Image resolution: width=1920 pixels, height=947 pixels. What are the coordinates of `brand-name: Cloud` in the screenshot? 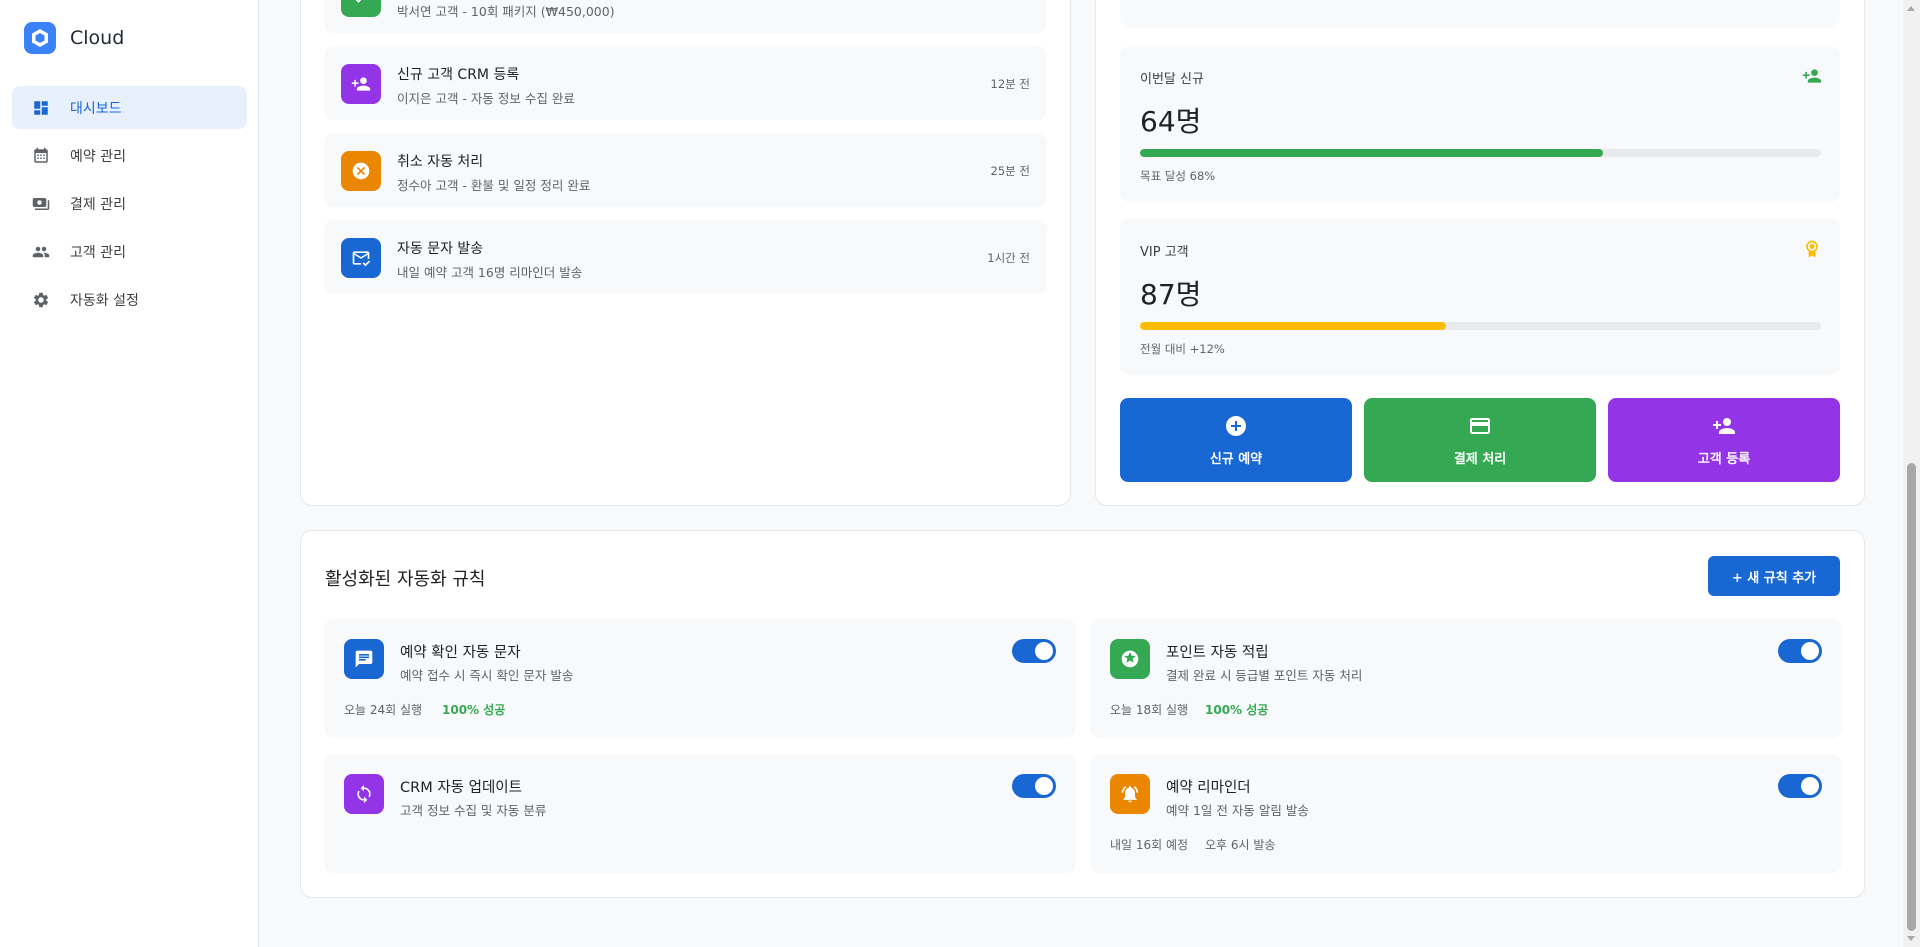 It's located at (97, 38).